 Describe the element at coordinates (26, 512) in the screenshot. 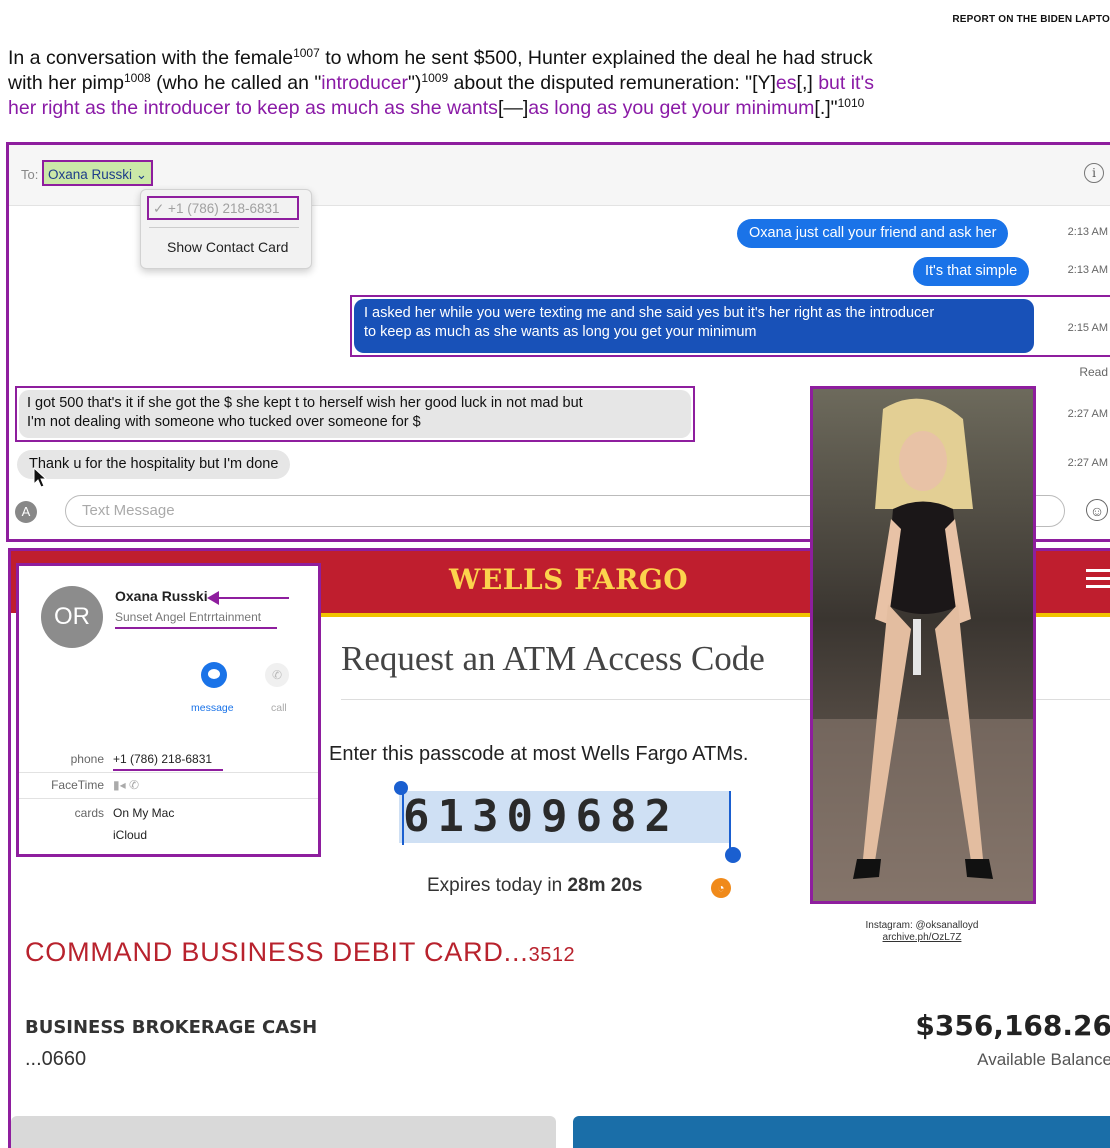

I see `app-store-icon: A` at that location.